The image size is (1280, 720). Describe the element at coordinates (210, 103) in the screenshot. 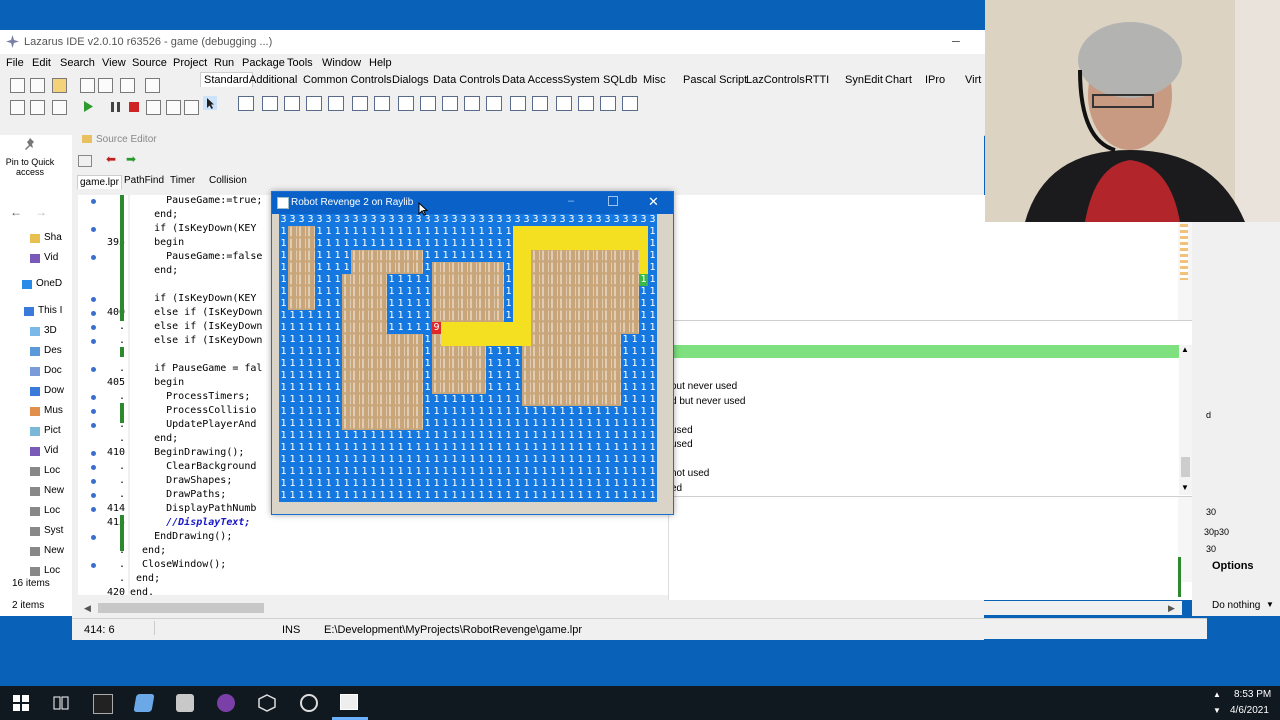

I see `selection-arrow-icon` at that location.